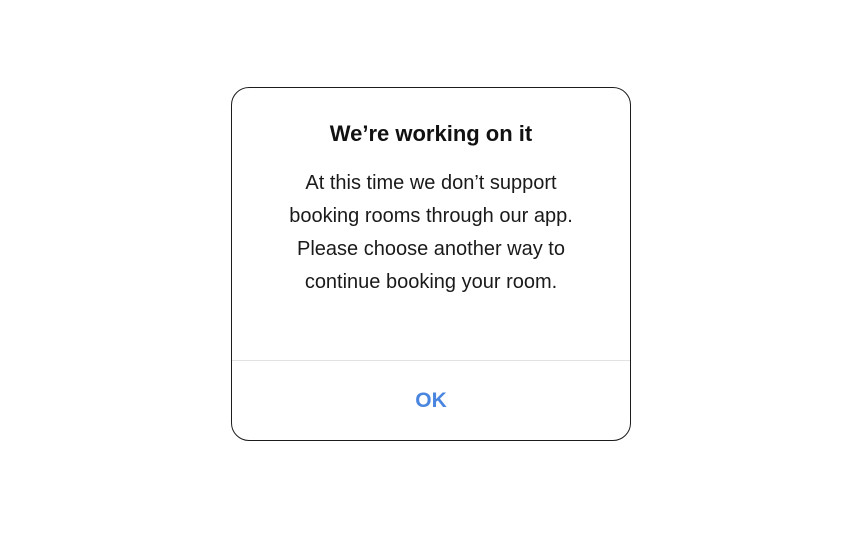 This screenshot has height=540, width=864. I want to click on dialog-title: We’re working on it, so click(431, 133).